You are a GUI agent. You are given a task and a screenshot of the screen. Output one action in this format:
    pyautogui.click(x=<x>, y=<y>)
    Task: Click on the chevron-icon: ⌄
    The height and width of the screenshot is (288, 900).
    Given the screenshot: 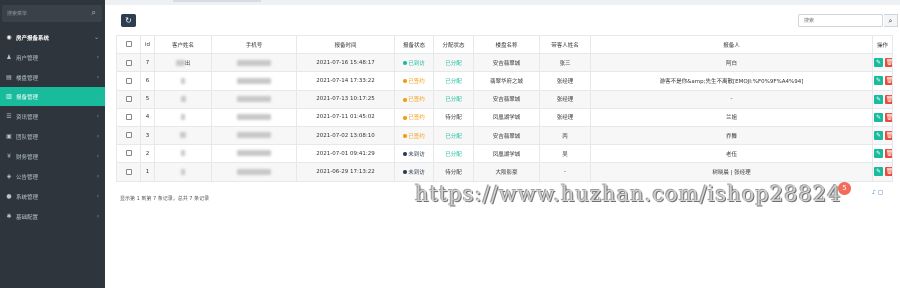 What is the action you would take?
    pyautogui.click(x=96, y=37)
    